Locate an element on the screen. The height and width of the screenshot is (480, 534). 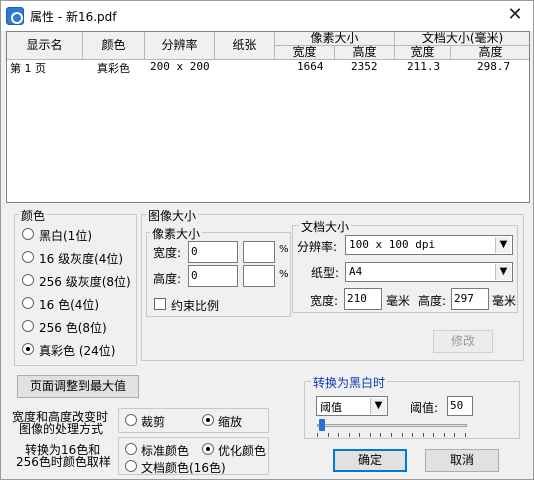
row-doc-width: 211.3 is located at coordinates (424, 66).